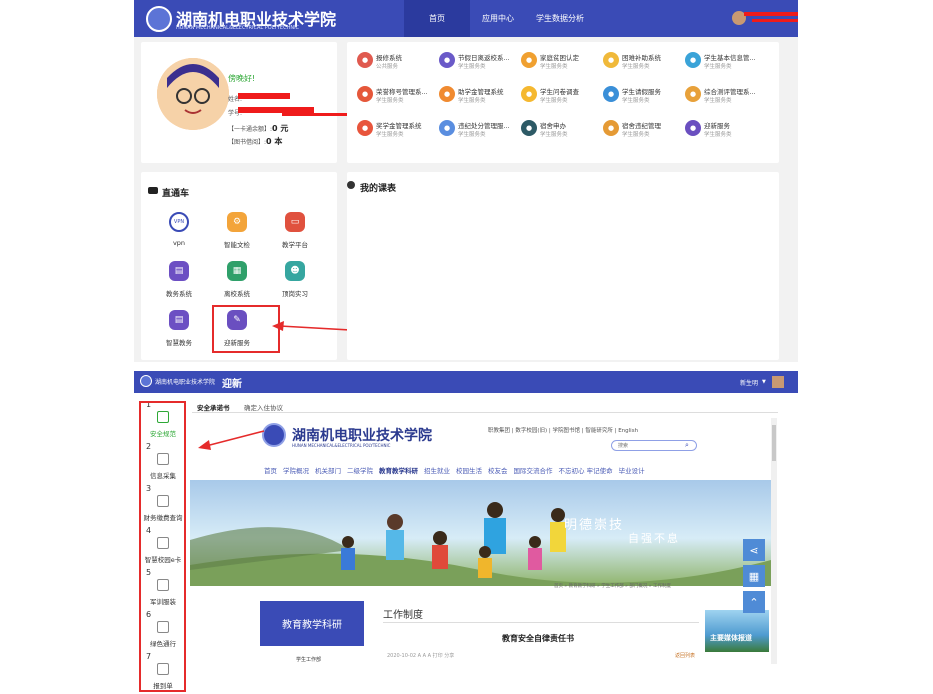  Describe the element at coordinates (498, 18) in the screenshot. I see `nav-app-center: 应用中心` at that location.